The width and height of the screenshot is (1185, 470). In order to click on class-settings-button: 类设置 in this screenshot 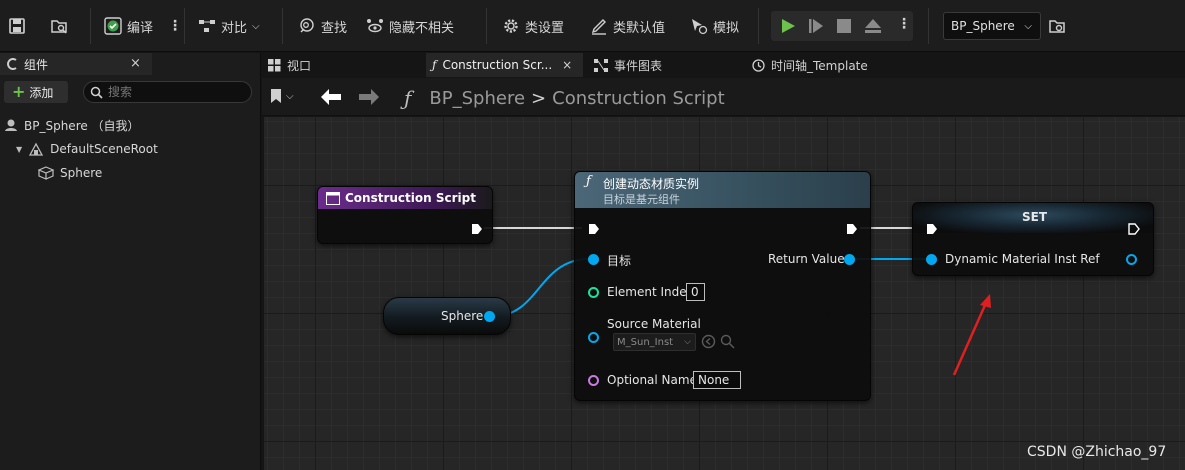, I will do `click(533, 26)`.